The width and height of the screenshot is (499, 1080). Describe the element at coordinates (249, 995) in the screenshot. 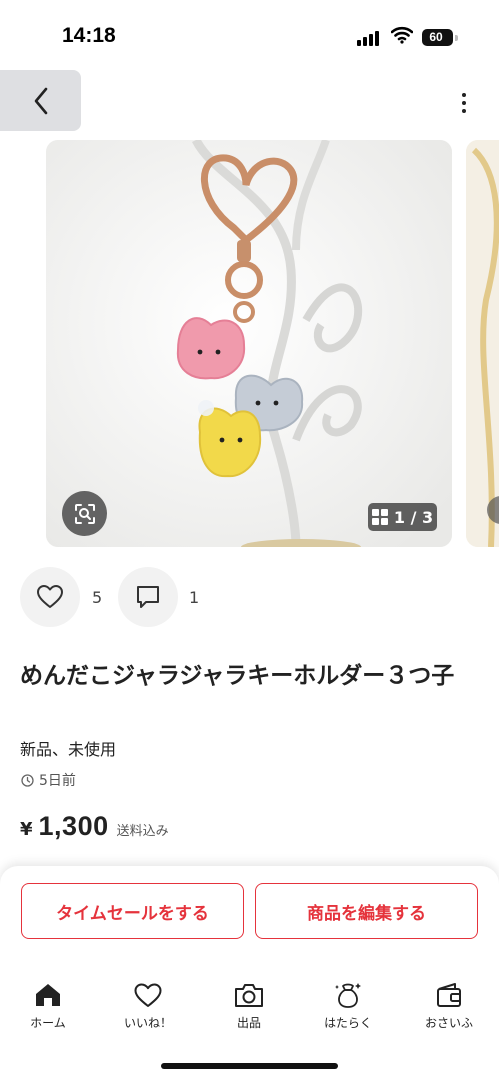

I see `camera-icon` at that location.